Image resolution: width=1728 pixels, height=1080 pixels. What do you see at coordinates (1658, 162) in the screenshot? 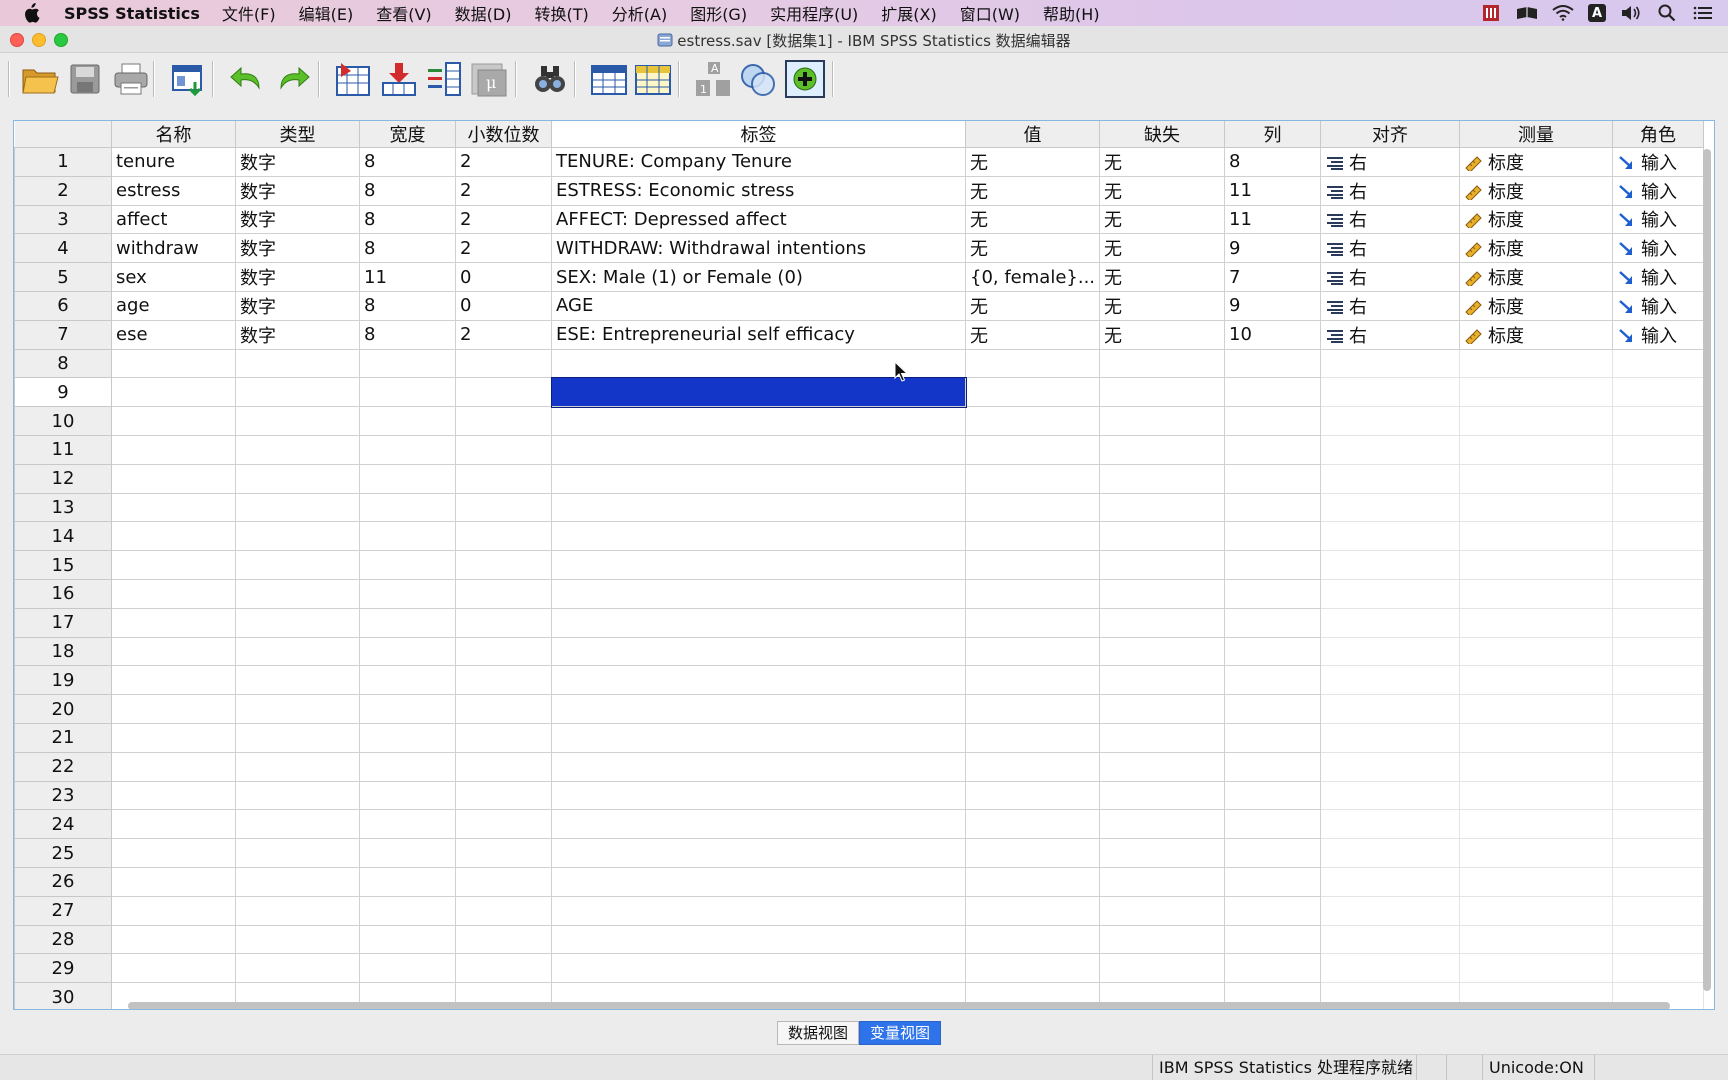
I see `cell-role: 输入` at bounding box center [1658, 162].